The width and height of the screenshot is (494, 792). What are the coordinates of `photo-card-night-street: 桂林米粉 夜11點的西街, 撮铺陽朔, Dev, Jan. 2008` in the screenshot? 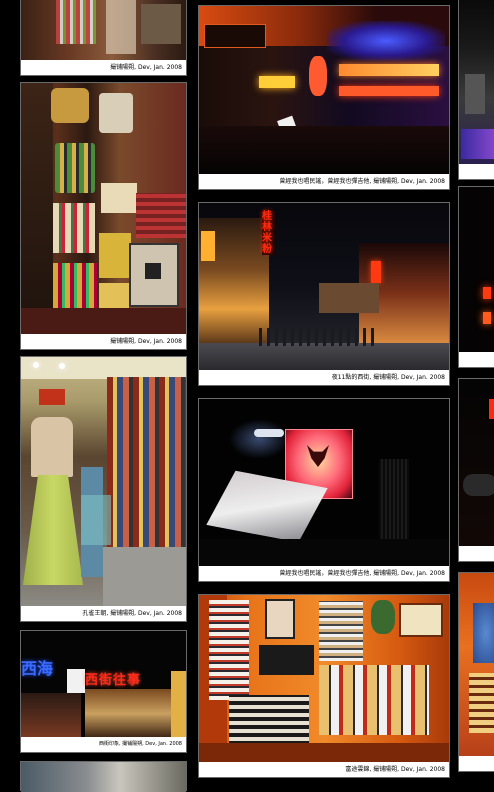 It's located at (324, 294).